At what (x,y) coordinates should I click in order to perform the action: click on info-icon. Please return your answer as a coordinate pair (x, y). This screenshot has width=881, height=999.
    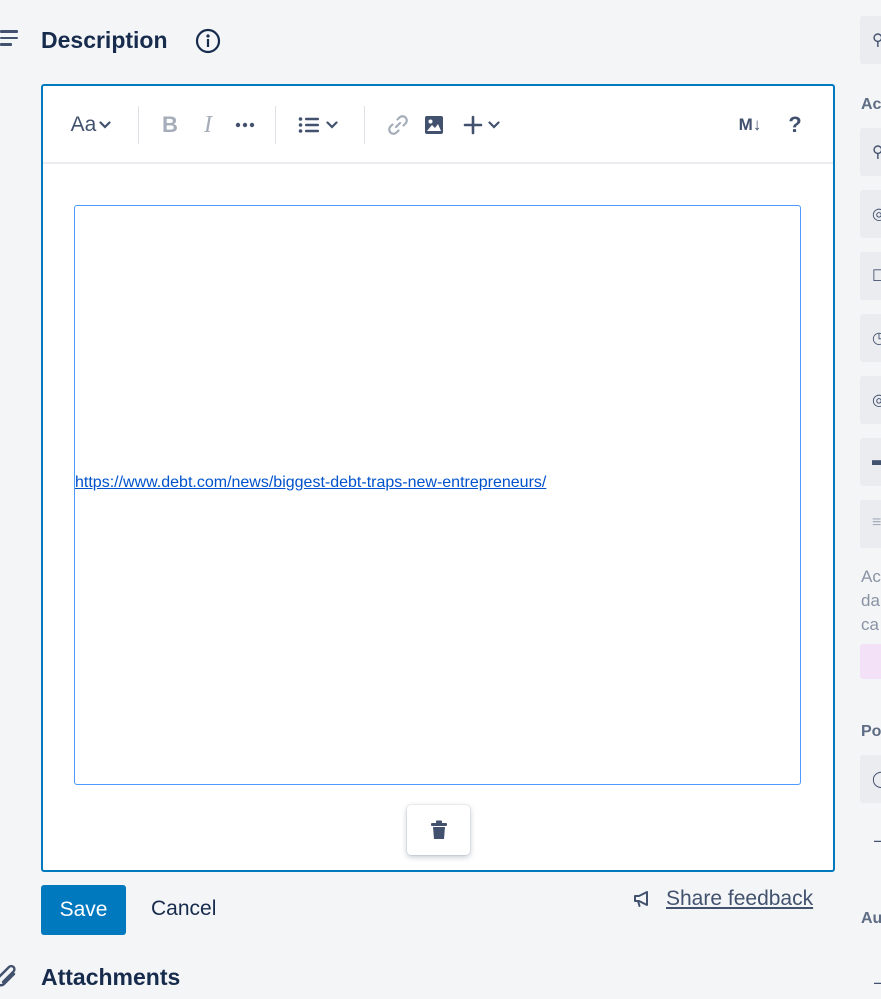
    Looking at the image, I should click on (208, 41).